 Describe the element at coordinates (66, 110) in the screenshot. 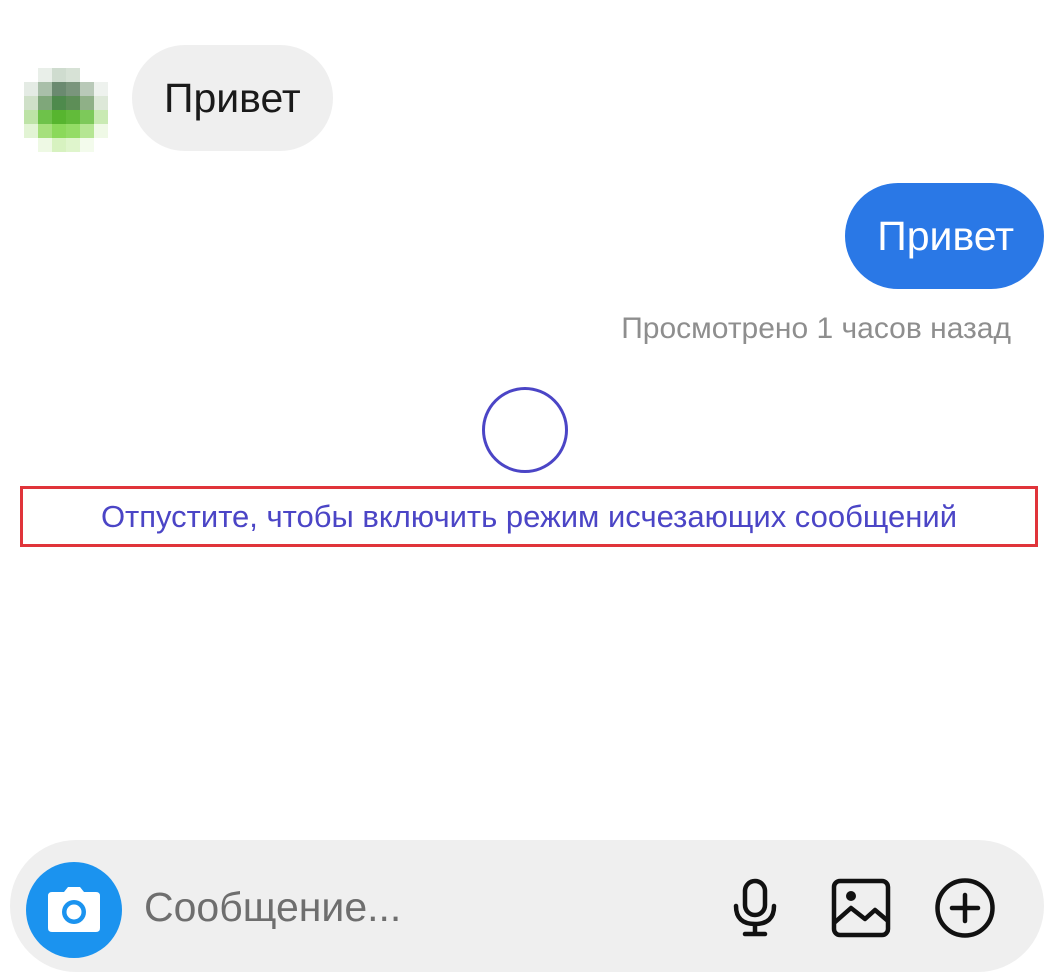

I see `avatar` at that location.